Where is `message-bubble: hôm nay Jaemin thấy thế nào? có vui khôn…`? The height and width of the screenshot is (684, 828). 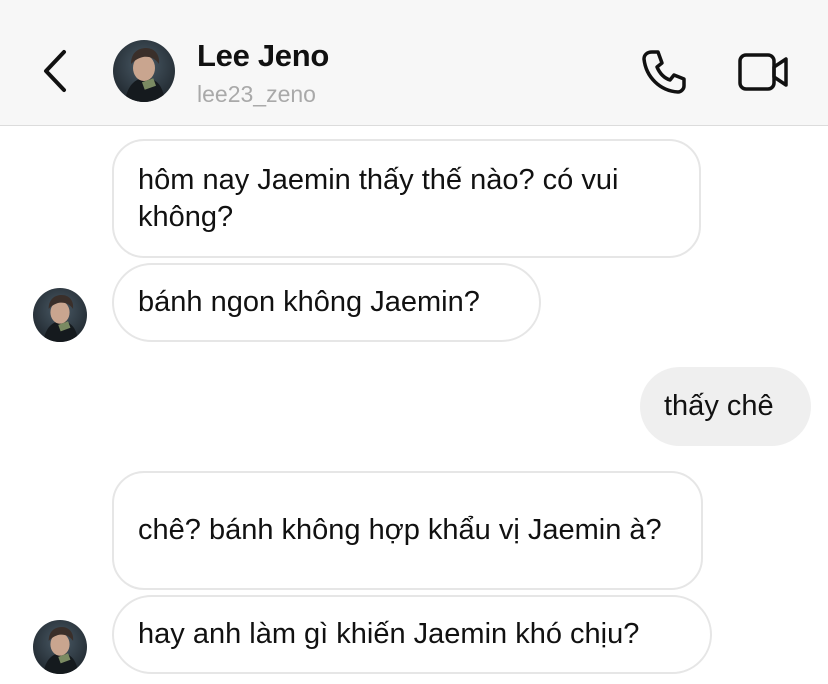 message-bubble: hôm nay Jaemin thấy thế nào? có vui khôn… is located at coordinates (406, 198).